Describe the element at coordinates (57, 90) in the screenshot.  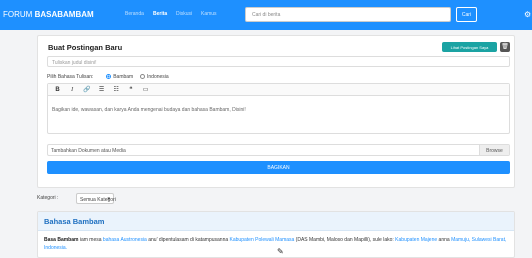
I see `bold-icon: B` at that location.